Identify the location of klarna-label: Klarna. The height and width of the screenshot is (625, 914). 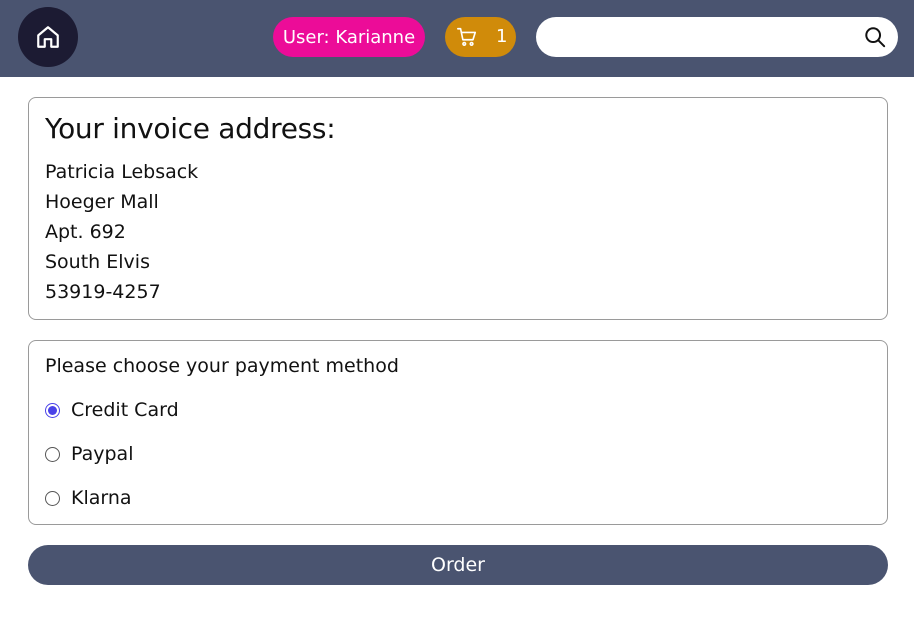
(101, 498).